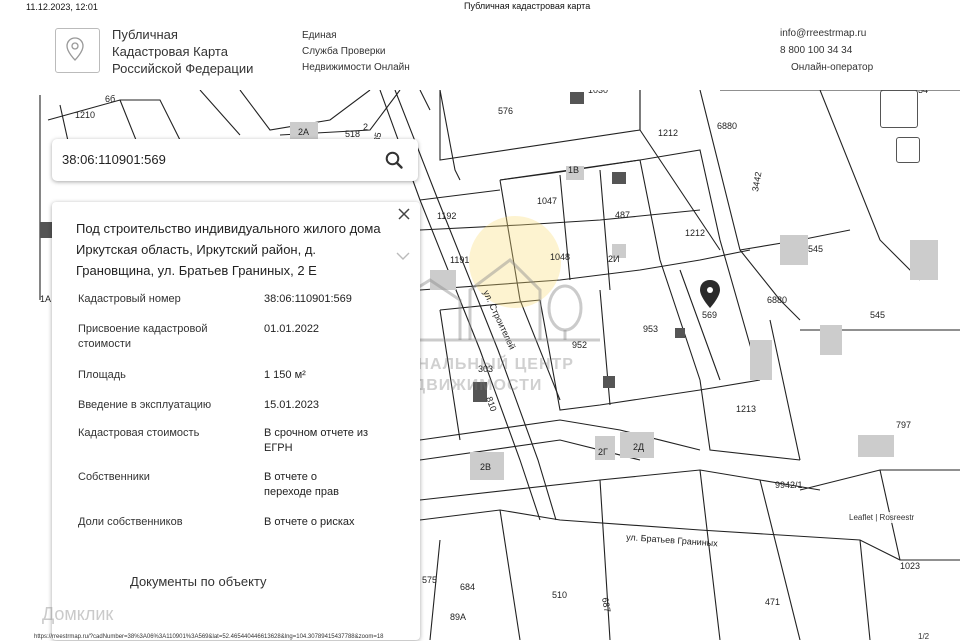 This screenshot has width=960, height=641. Describe the element at coordinates (923, 92) in the screenshot. I see `map-label: 34` at that location.